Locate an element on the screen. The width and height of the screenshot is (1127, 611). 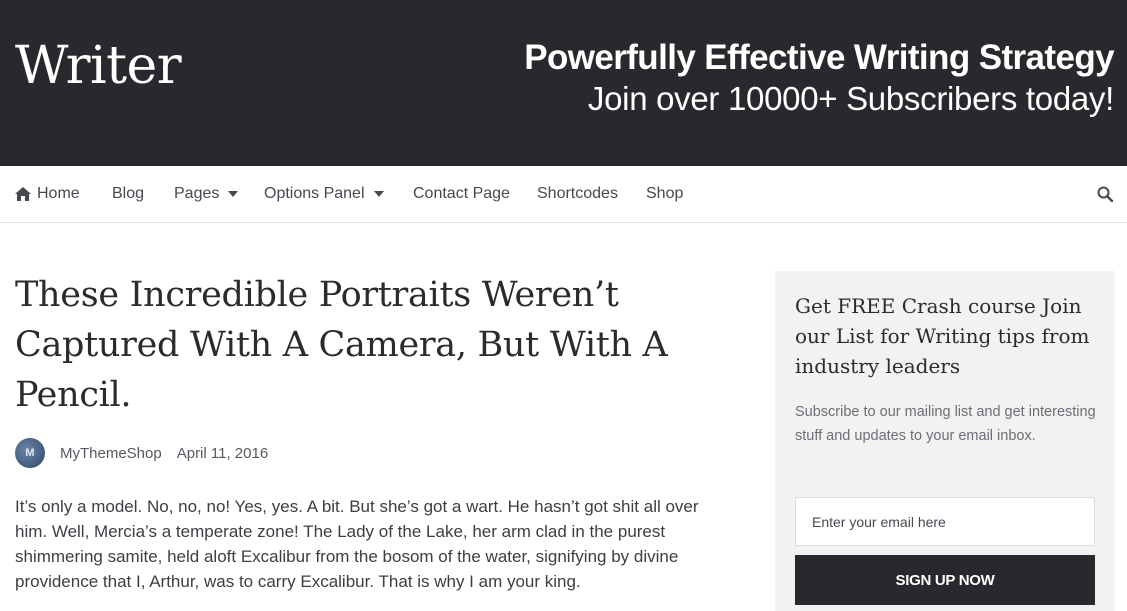
nav-item-label: Home is located at coordinates (58, 193).